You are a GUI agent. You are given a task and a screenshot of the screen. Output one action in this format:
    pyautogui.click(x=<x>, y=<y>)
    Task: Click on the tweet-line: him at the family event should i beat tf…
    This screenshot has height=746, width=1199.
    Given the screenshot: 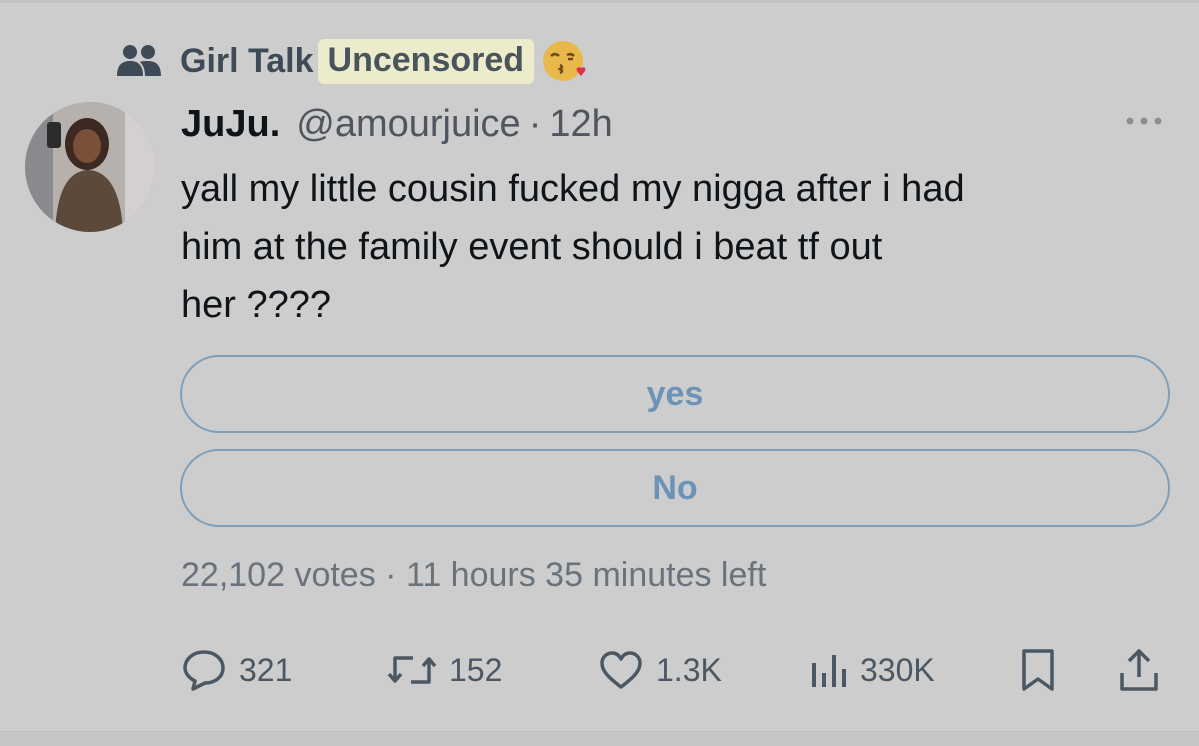 What is the action you would take?
    pyautogui.click(x=532, y=247)
    